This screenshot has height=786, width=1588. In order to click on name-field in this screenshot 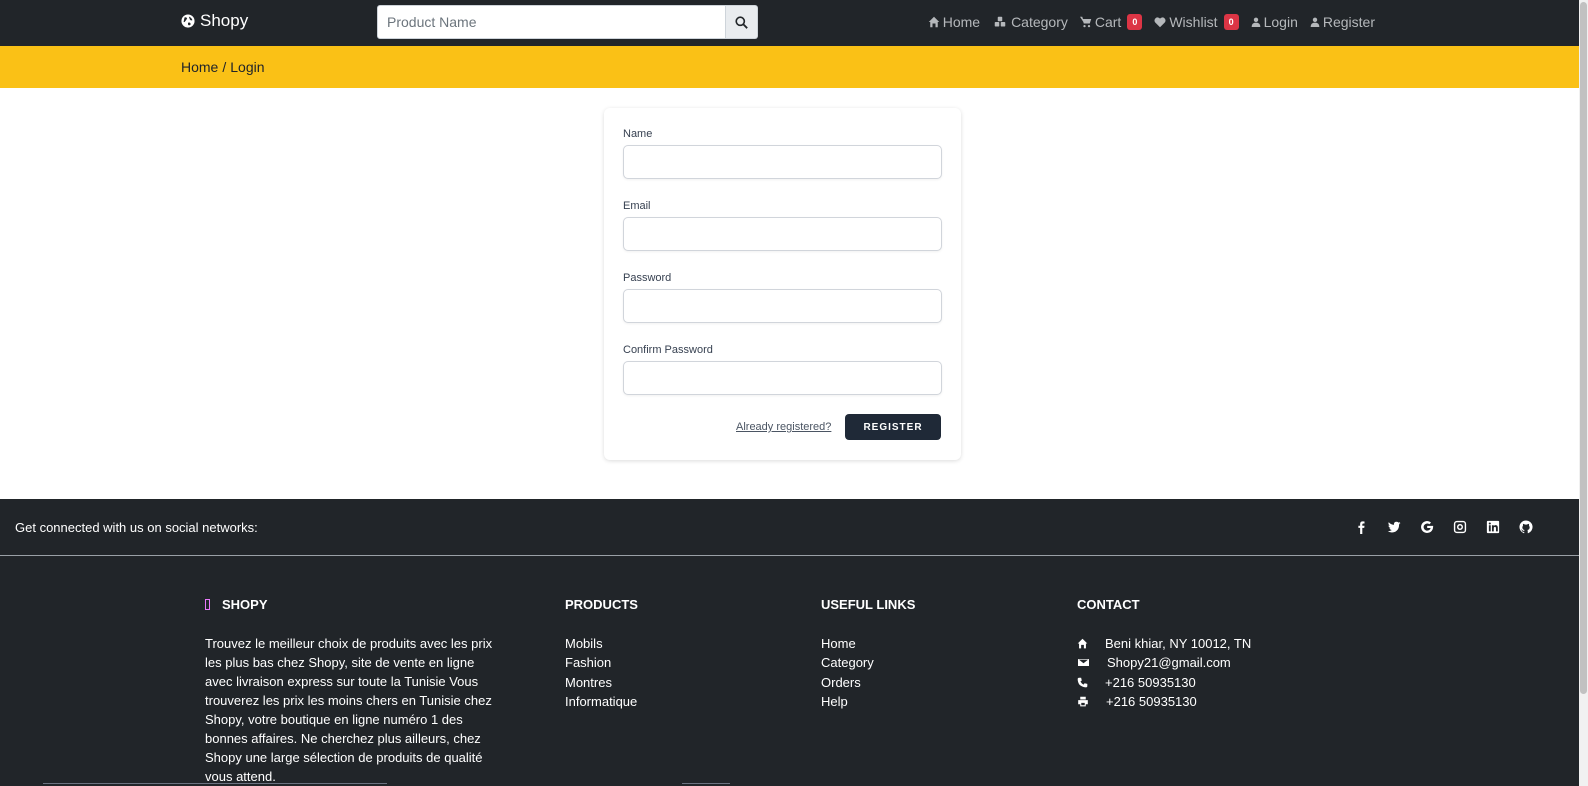, I will do `click(782, 162)`.